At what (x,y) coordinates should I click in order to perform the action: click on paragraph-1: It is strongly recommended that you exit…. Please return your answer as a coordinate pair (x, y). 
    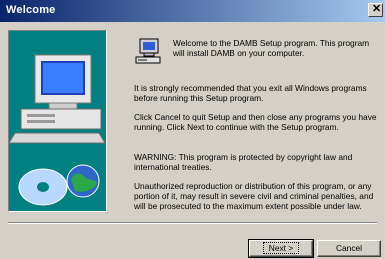
    Looking at the image, I should click on (250, 93).